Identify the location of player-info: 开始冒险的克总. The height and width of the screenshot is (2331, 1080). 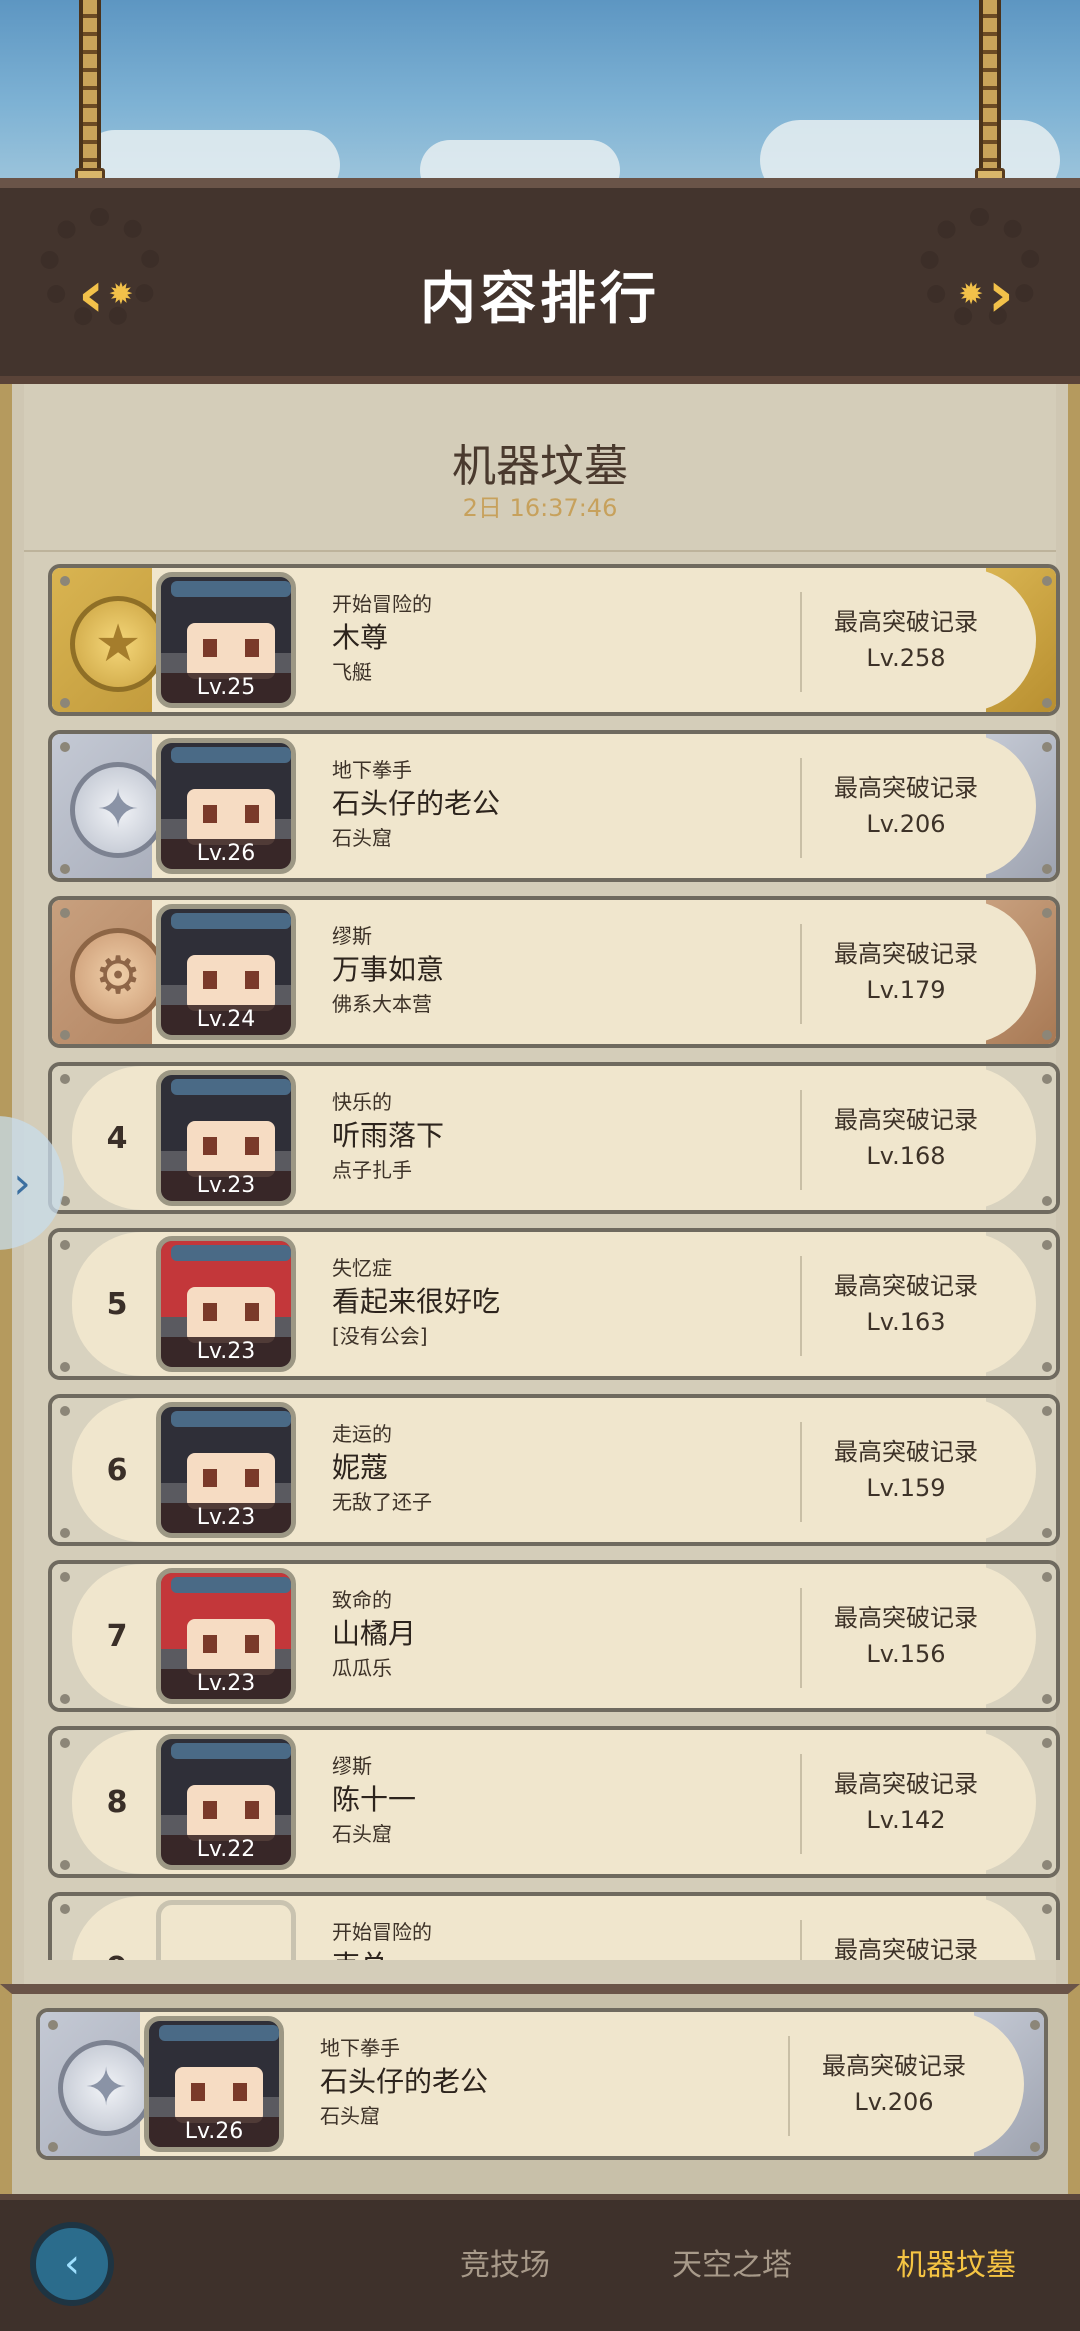
(562, 1939).